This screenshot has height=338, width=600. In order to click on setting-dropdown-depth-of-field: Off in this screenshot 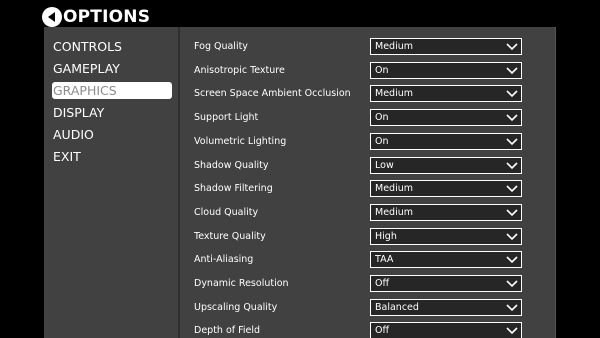, I will do `click(446, 330)`.